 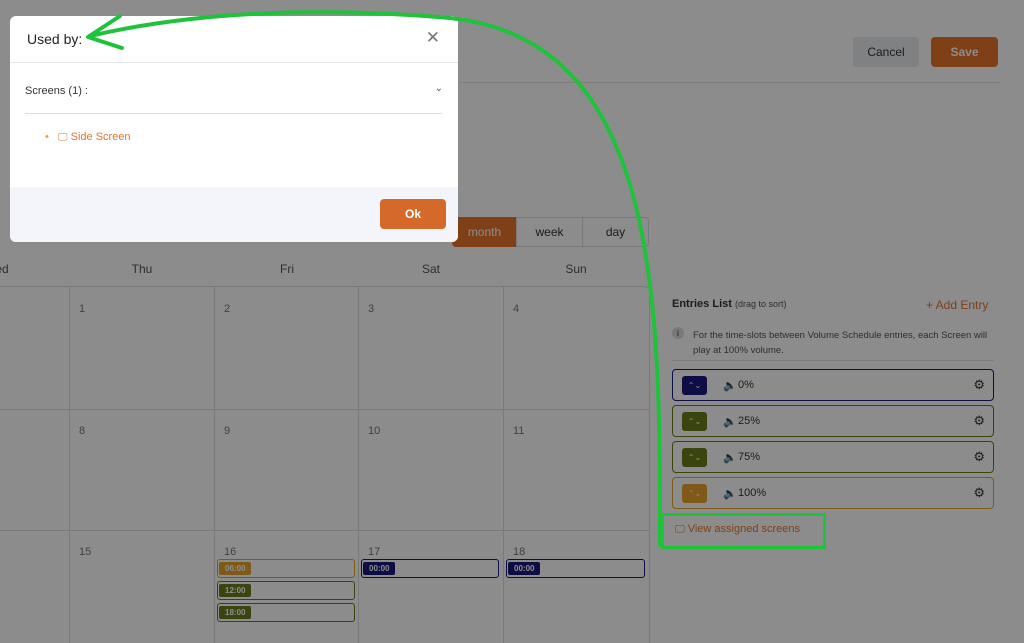 I want to click on screens-section-title: Screens (1) :, so click(x=56, y=91).